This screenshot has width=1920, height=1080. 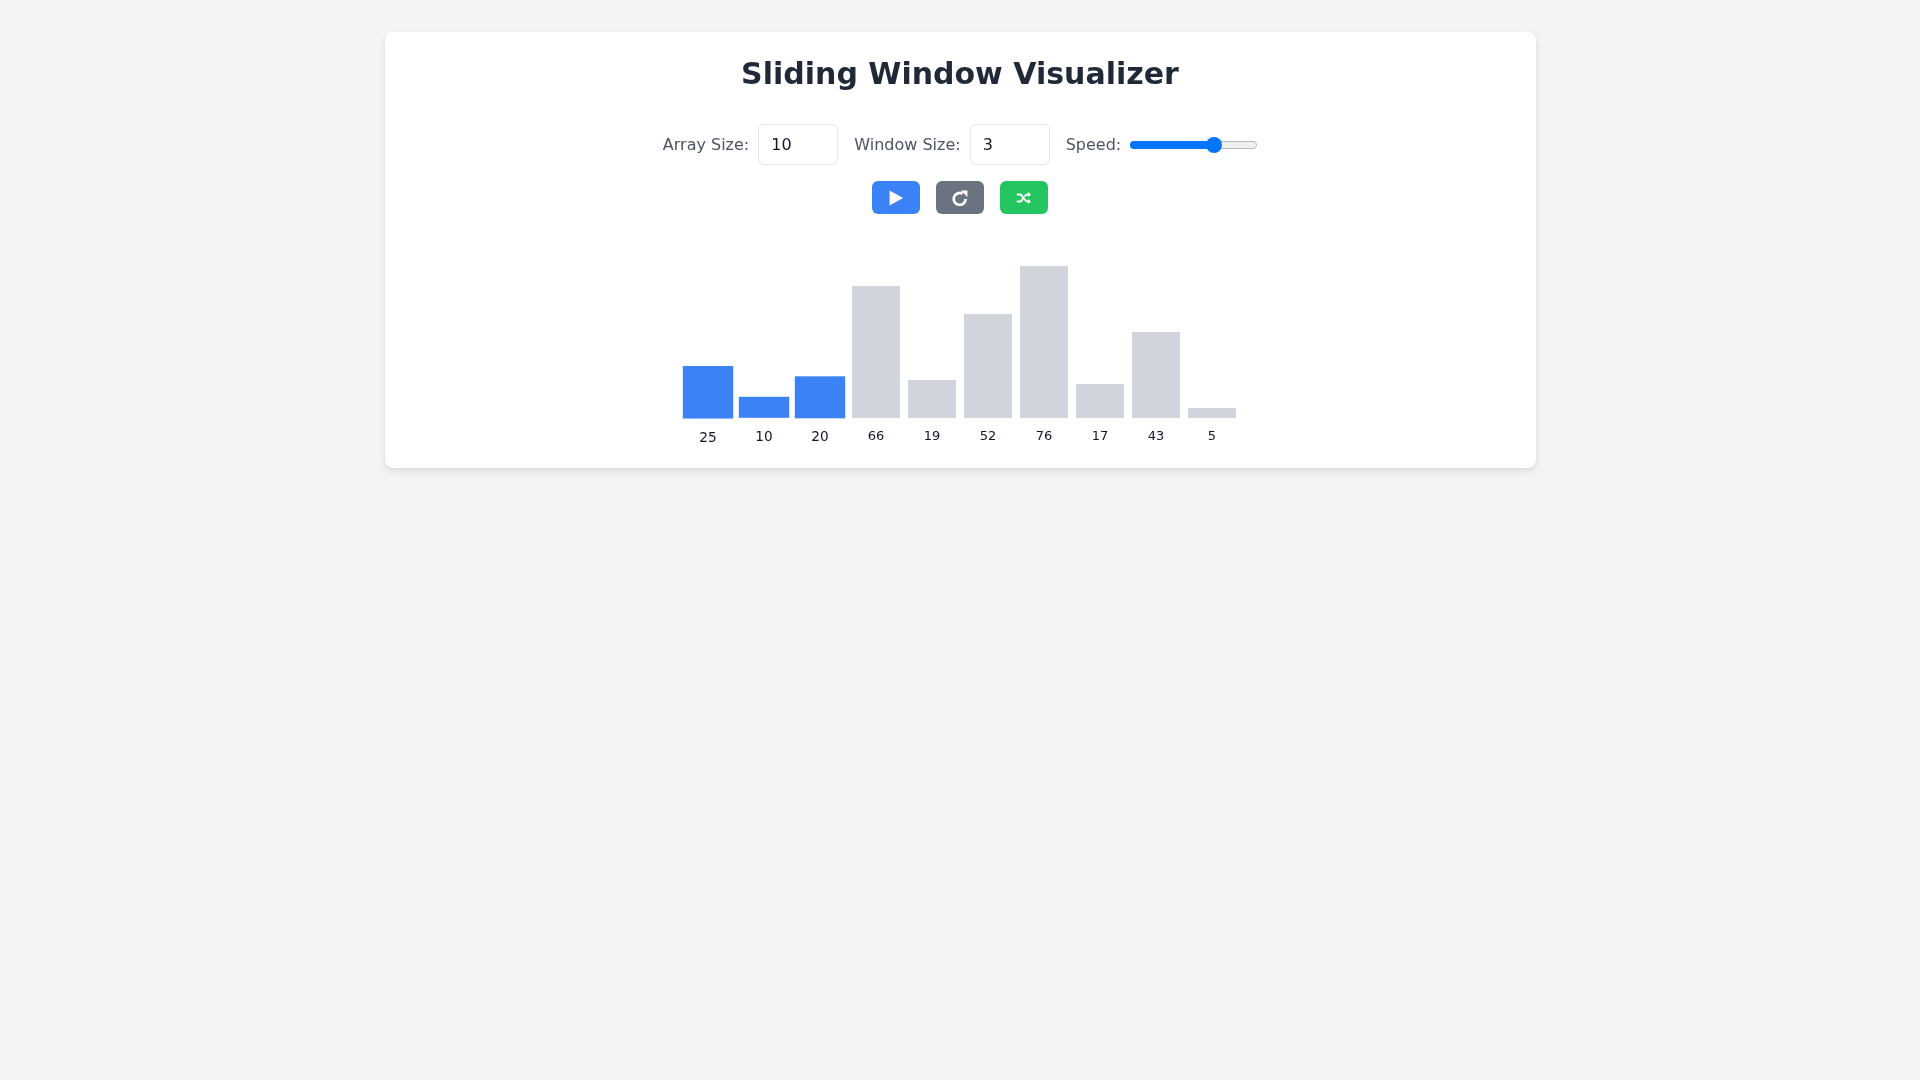 What do you see at coordinates (1212, 436) in the screenshot?
I see `bar-value: 5` at bounding box center [1212, 436].